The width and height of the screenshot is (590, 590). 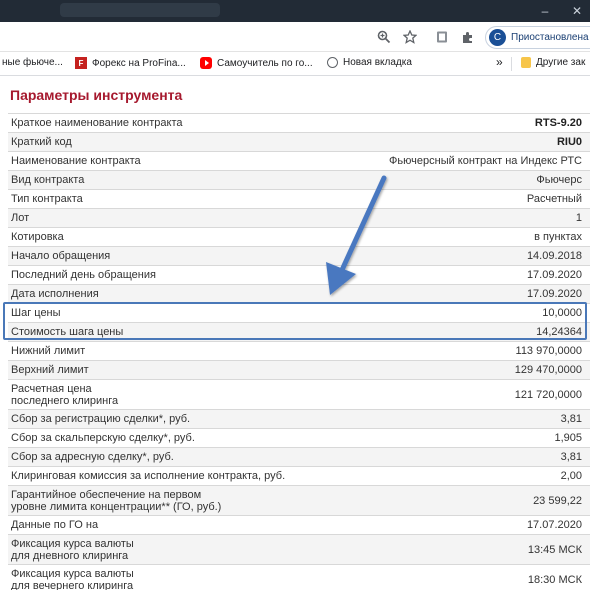 I want to click on parameter-value: RTS-9.20, so click(x=558, y=123).